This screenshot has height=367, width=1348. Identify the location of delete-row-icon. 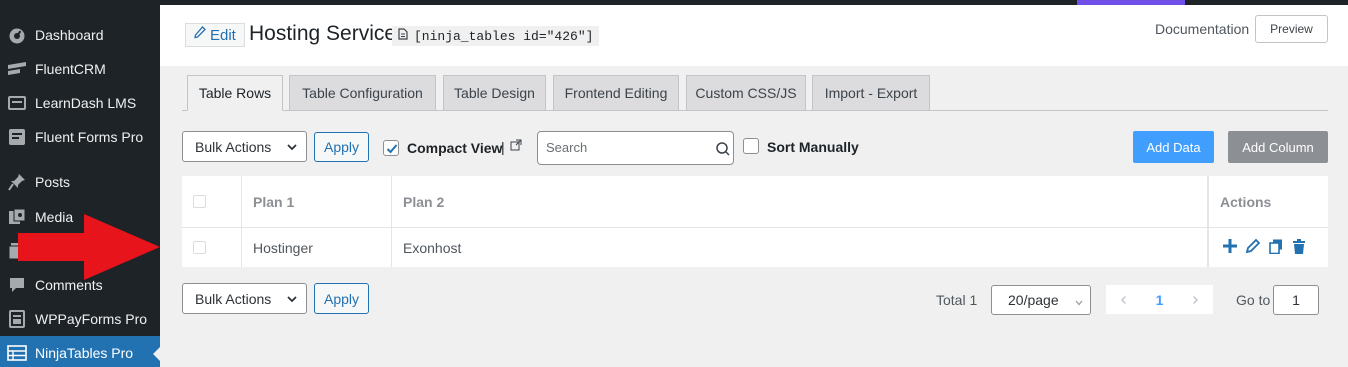
(1299, 247).